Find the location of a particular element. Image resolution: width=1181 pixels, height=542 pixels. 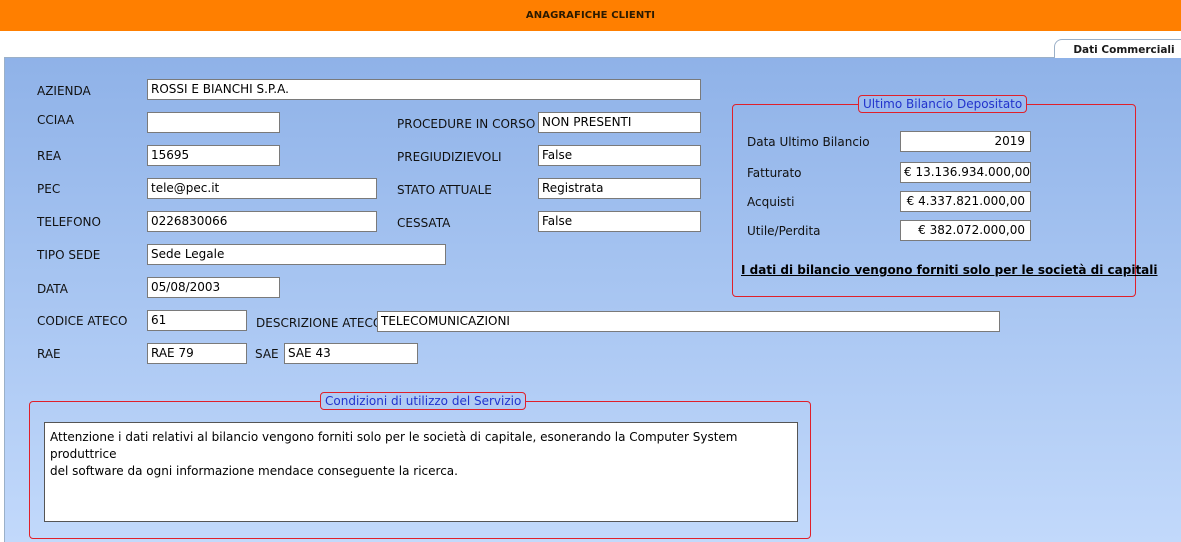

telefono-label: TELEFONO is located at coordinates (69, 222).